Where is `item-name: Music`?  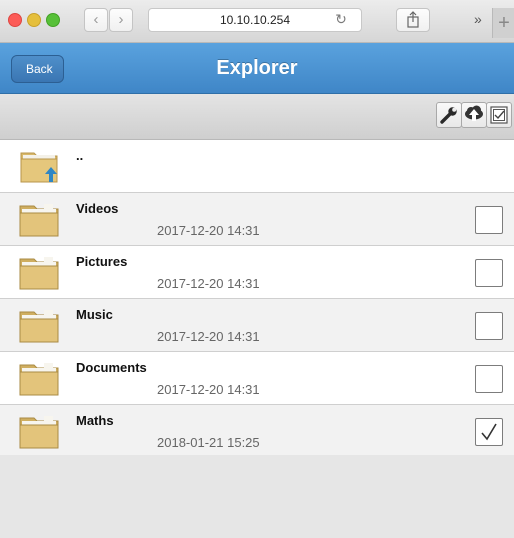 item-name: Music is located at coordinates (94, 314).